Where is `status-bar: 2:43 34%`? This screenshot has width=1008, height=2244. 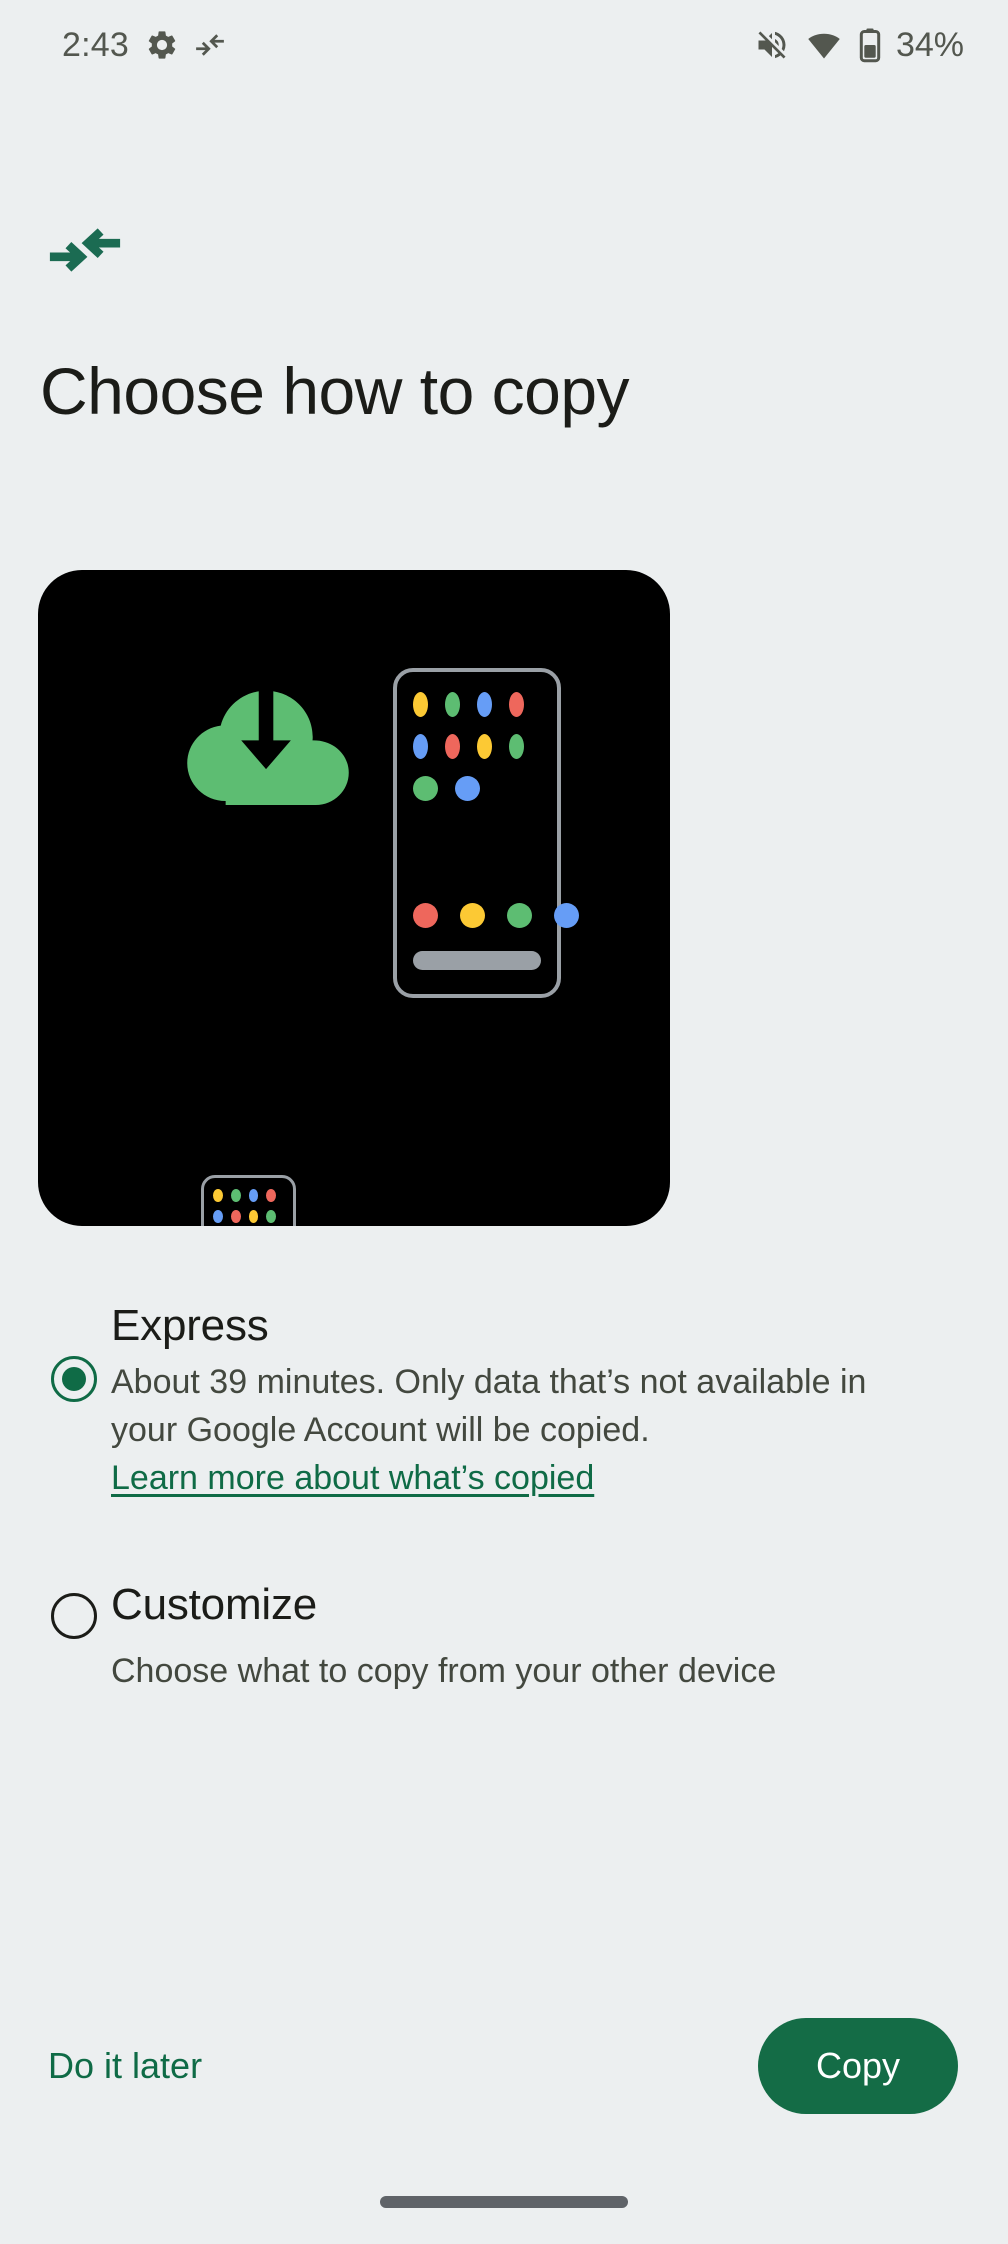 status-bar: 2:43 34% is located at coordinates (504, 45).